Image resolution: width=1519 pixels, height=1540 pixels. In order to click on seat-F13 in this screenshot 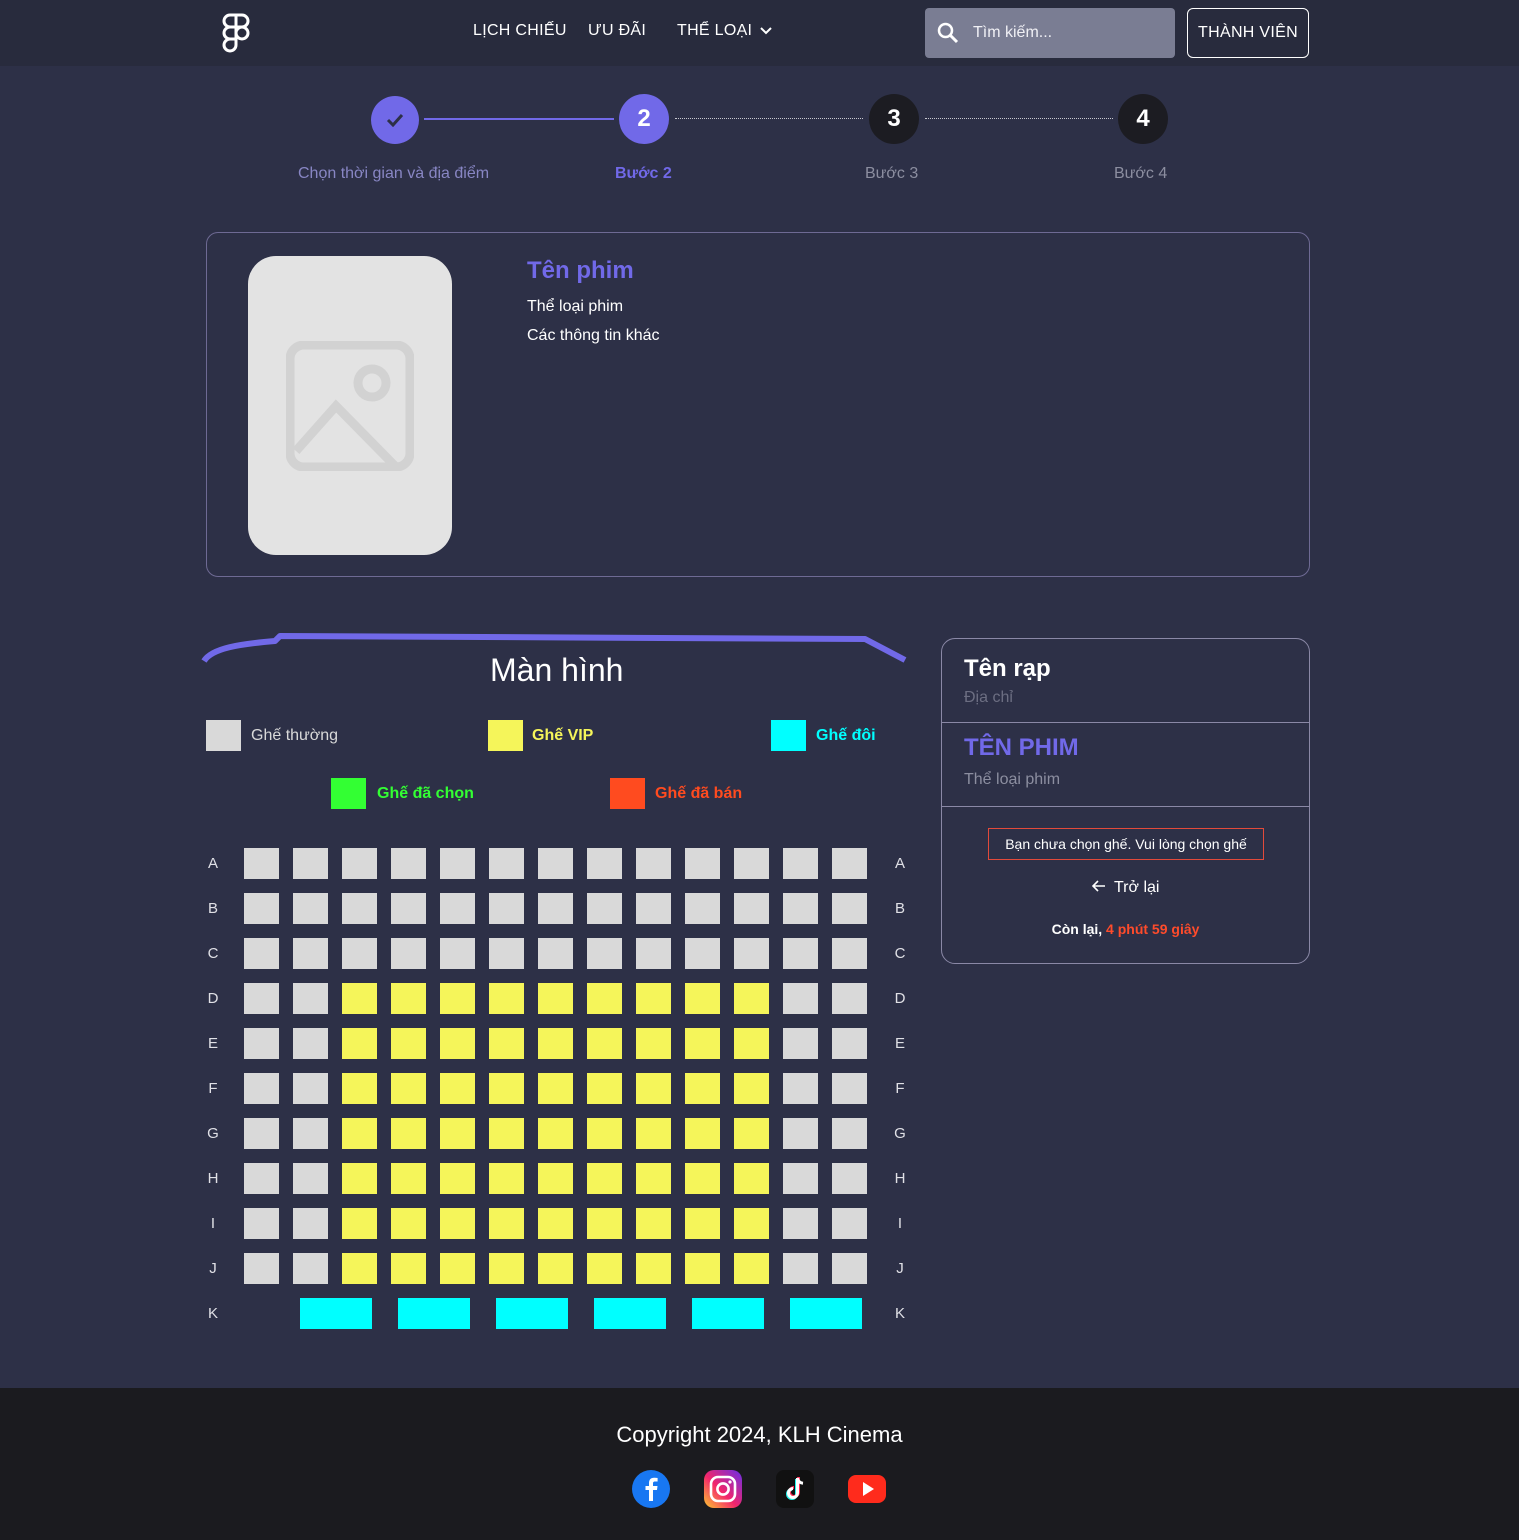, I will do `click(849, 1088)`.